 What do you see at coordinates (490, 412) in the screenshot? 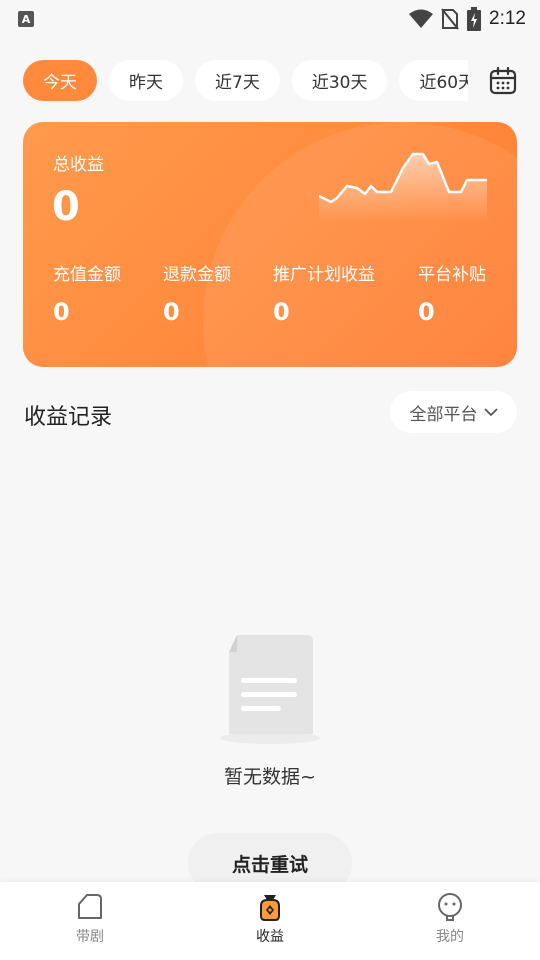
I see `chevron-down-icon` at bounding box center [490, 412].